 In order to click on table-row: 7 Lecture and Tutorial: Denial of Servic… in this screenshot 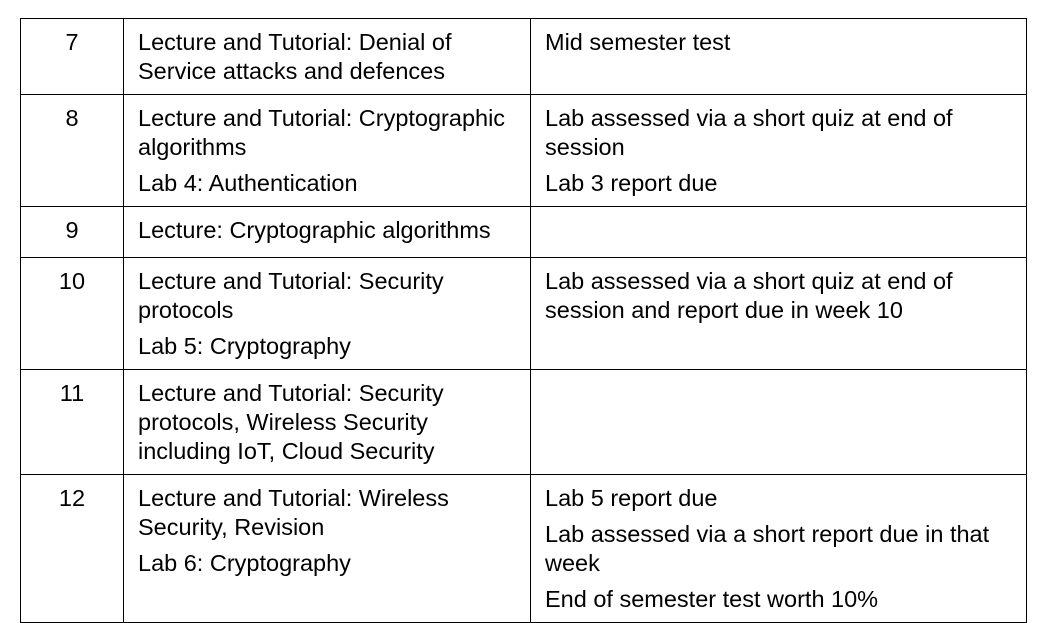, I will do `click(523, 56)`.